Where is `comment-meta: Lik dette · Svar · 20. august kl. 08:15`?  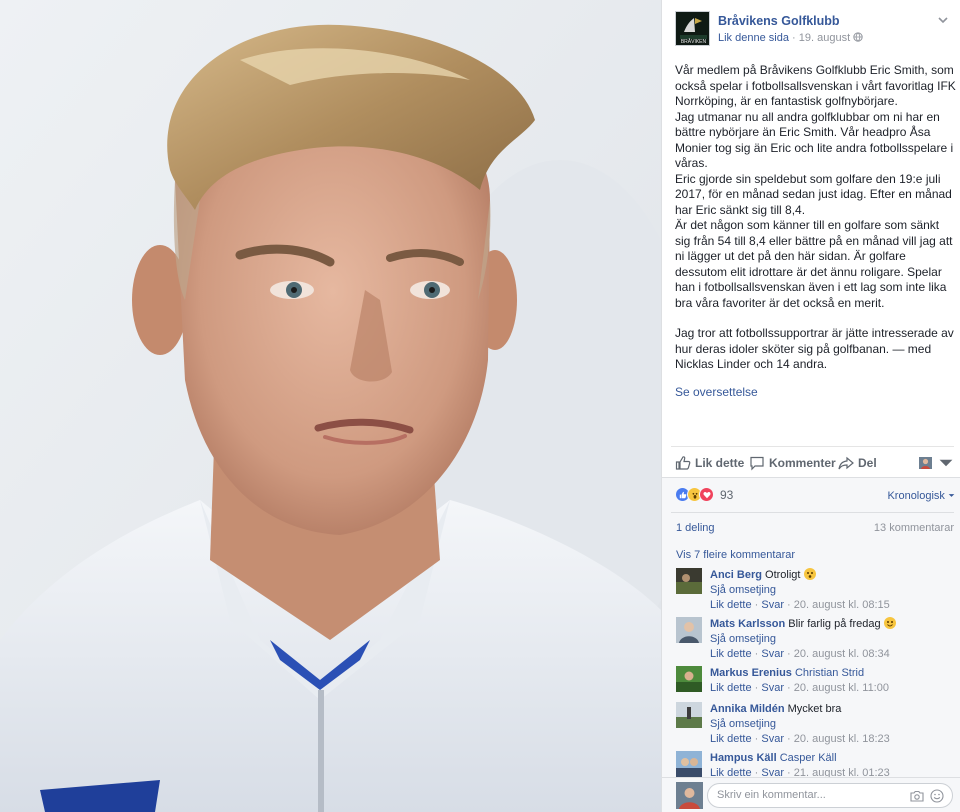 comment-meta: Lik dette · Svar · 20. august kl. 08:15 is located at coordinates (800, 605).